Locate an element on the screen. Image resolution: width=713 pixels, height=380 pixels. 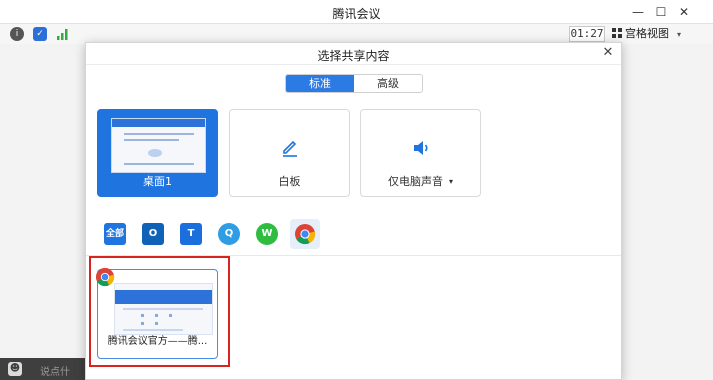
filter-all: 全部 is located at coordinates (115, 234).